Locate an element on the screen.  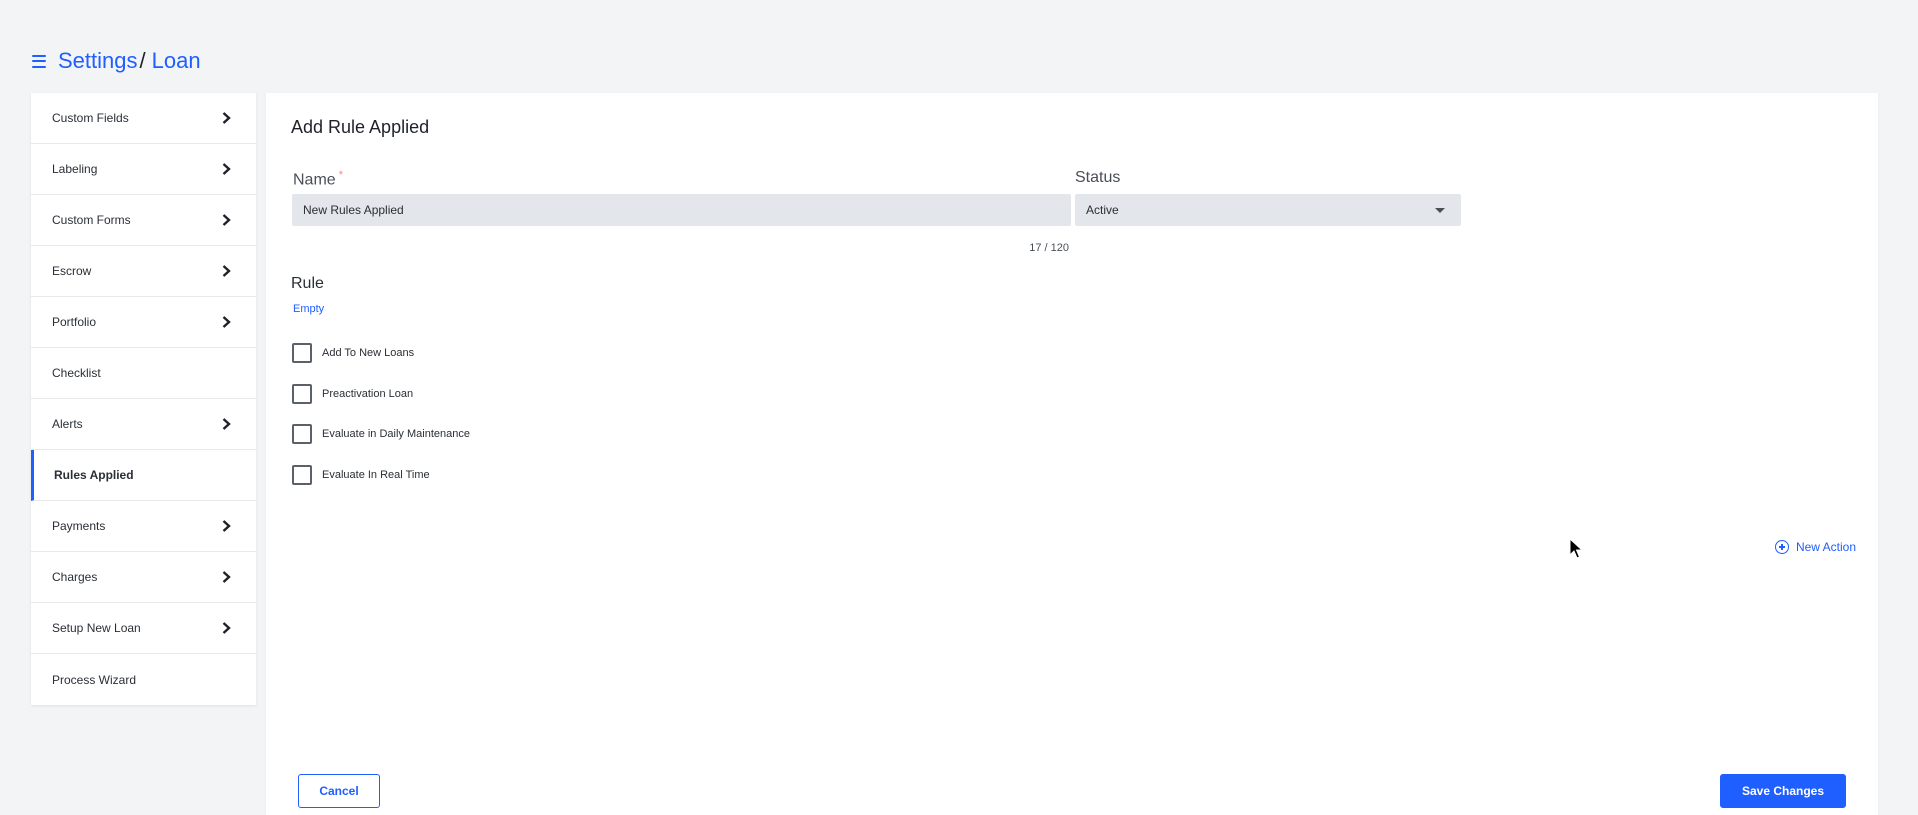
sidebar-item-process-wizard: Process Wizard is located at coordinates (143, 679).